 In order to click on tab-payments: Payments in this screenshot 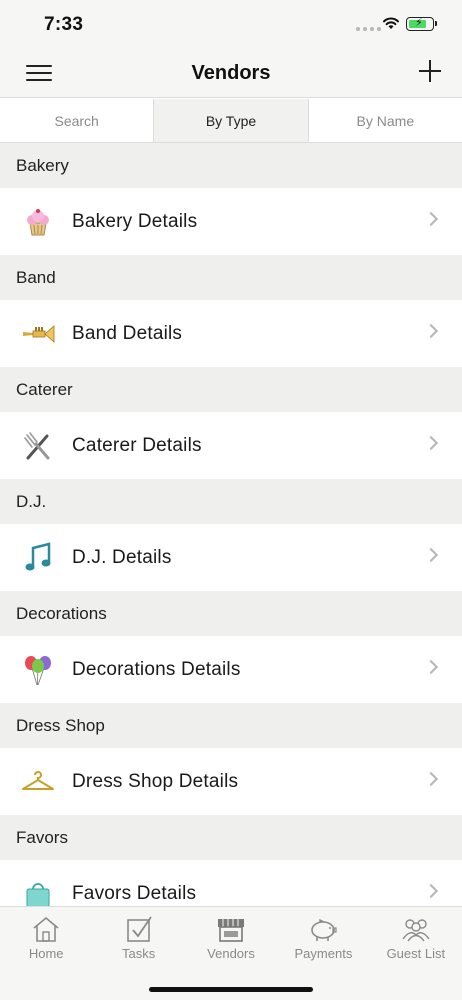, I will do `click(323, 939)`.